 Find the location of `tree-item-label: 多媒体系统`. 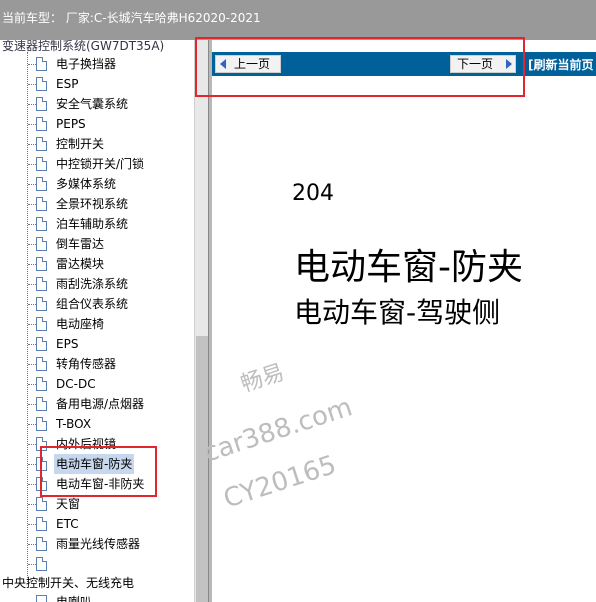

tree-item-label: 多媒体系统 is located at coordinates (86, 184).